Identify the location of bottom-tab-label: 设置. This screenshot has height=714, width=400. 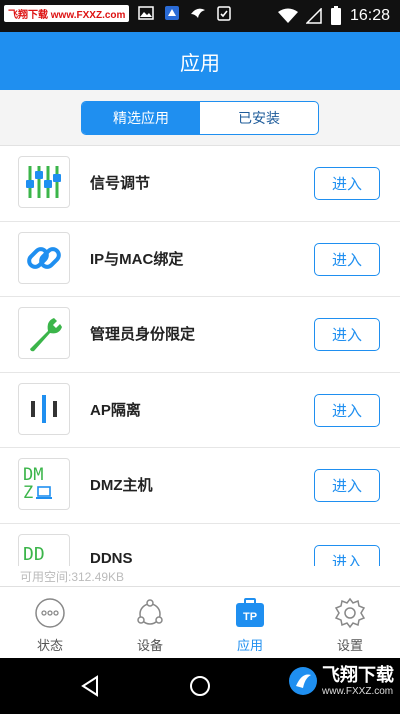
(349, 645).